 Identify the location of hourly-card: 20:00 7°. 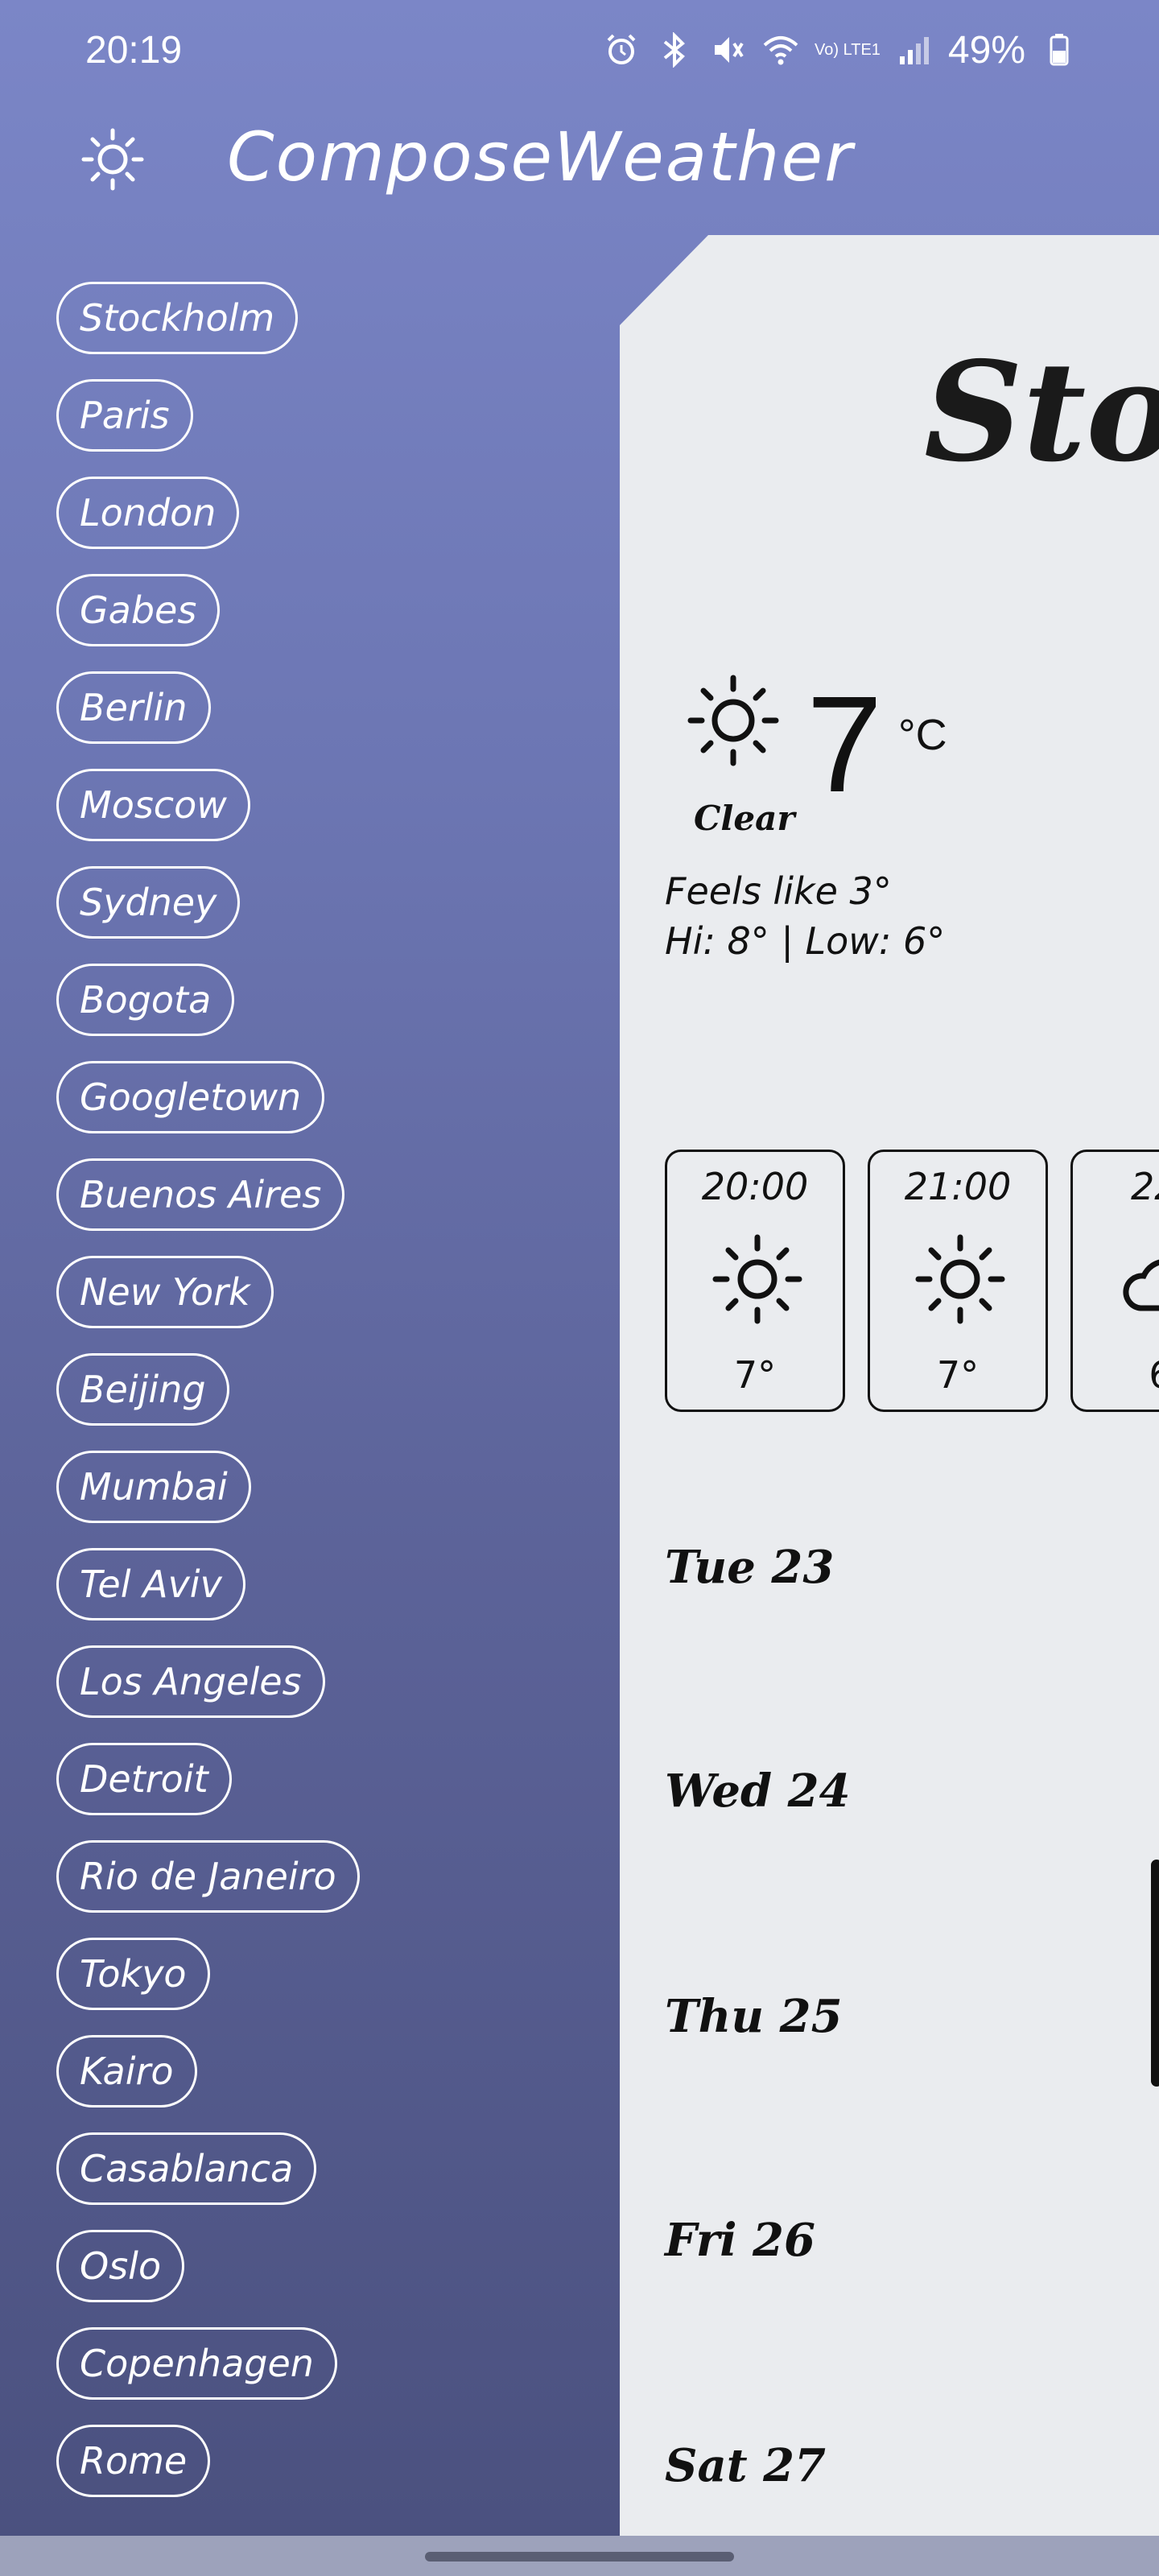
(755, 1281).